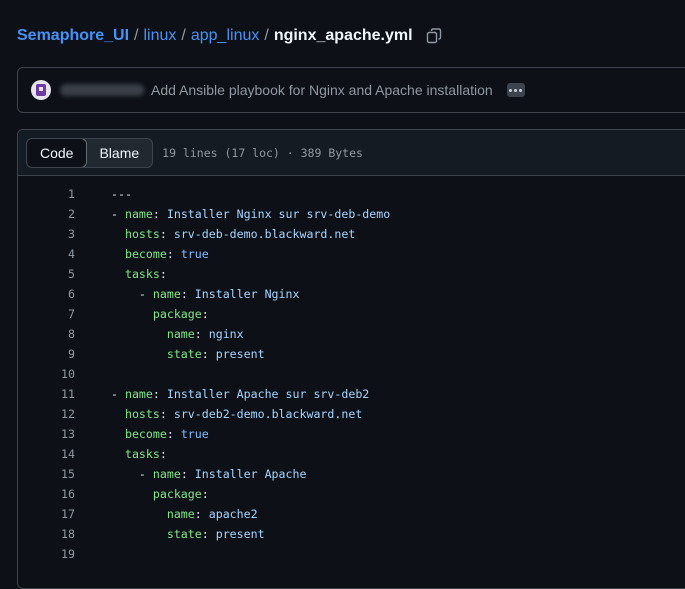 The width and height of the screenshot is (685, 589). I want to click on file-info: 19 lines (17 loc) · 389 Bytes, so click(262, 152).